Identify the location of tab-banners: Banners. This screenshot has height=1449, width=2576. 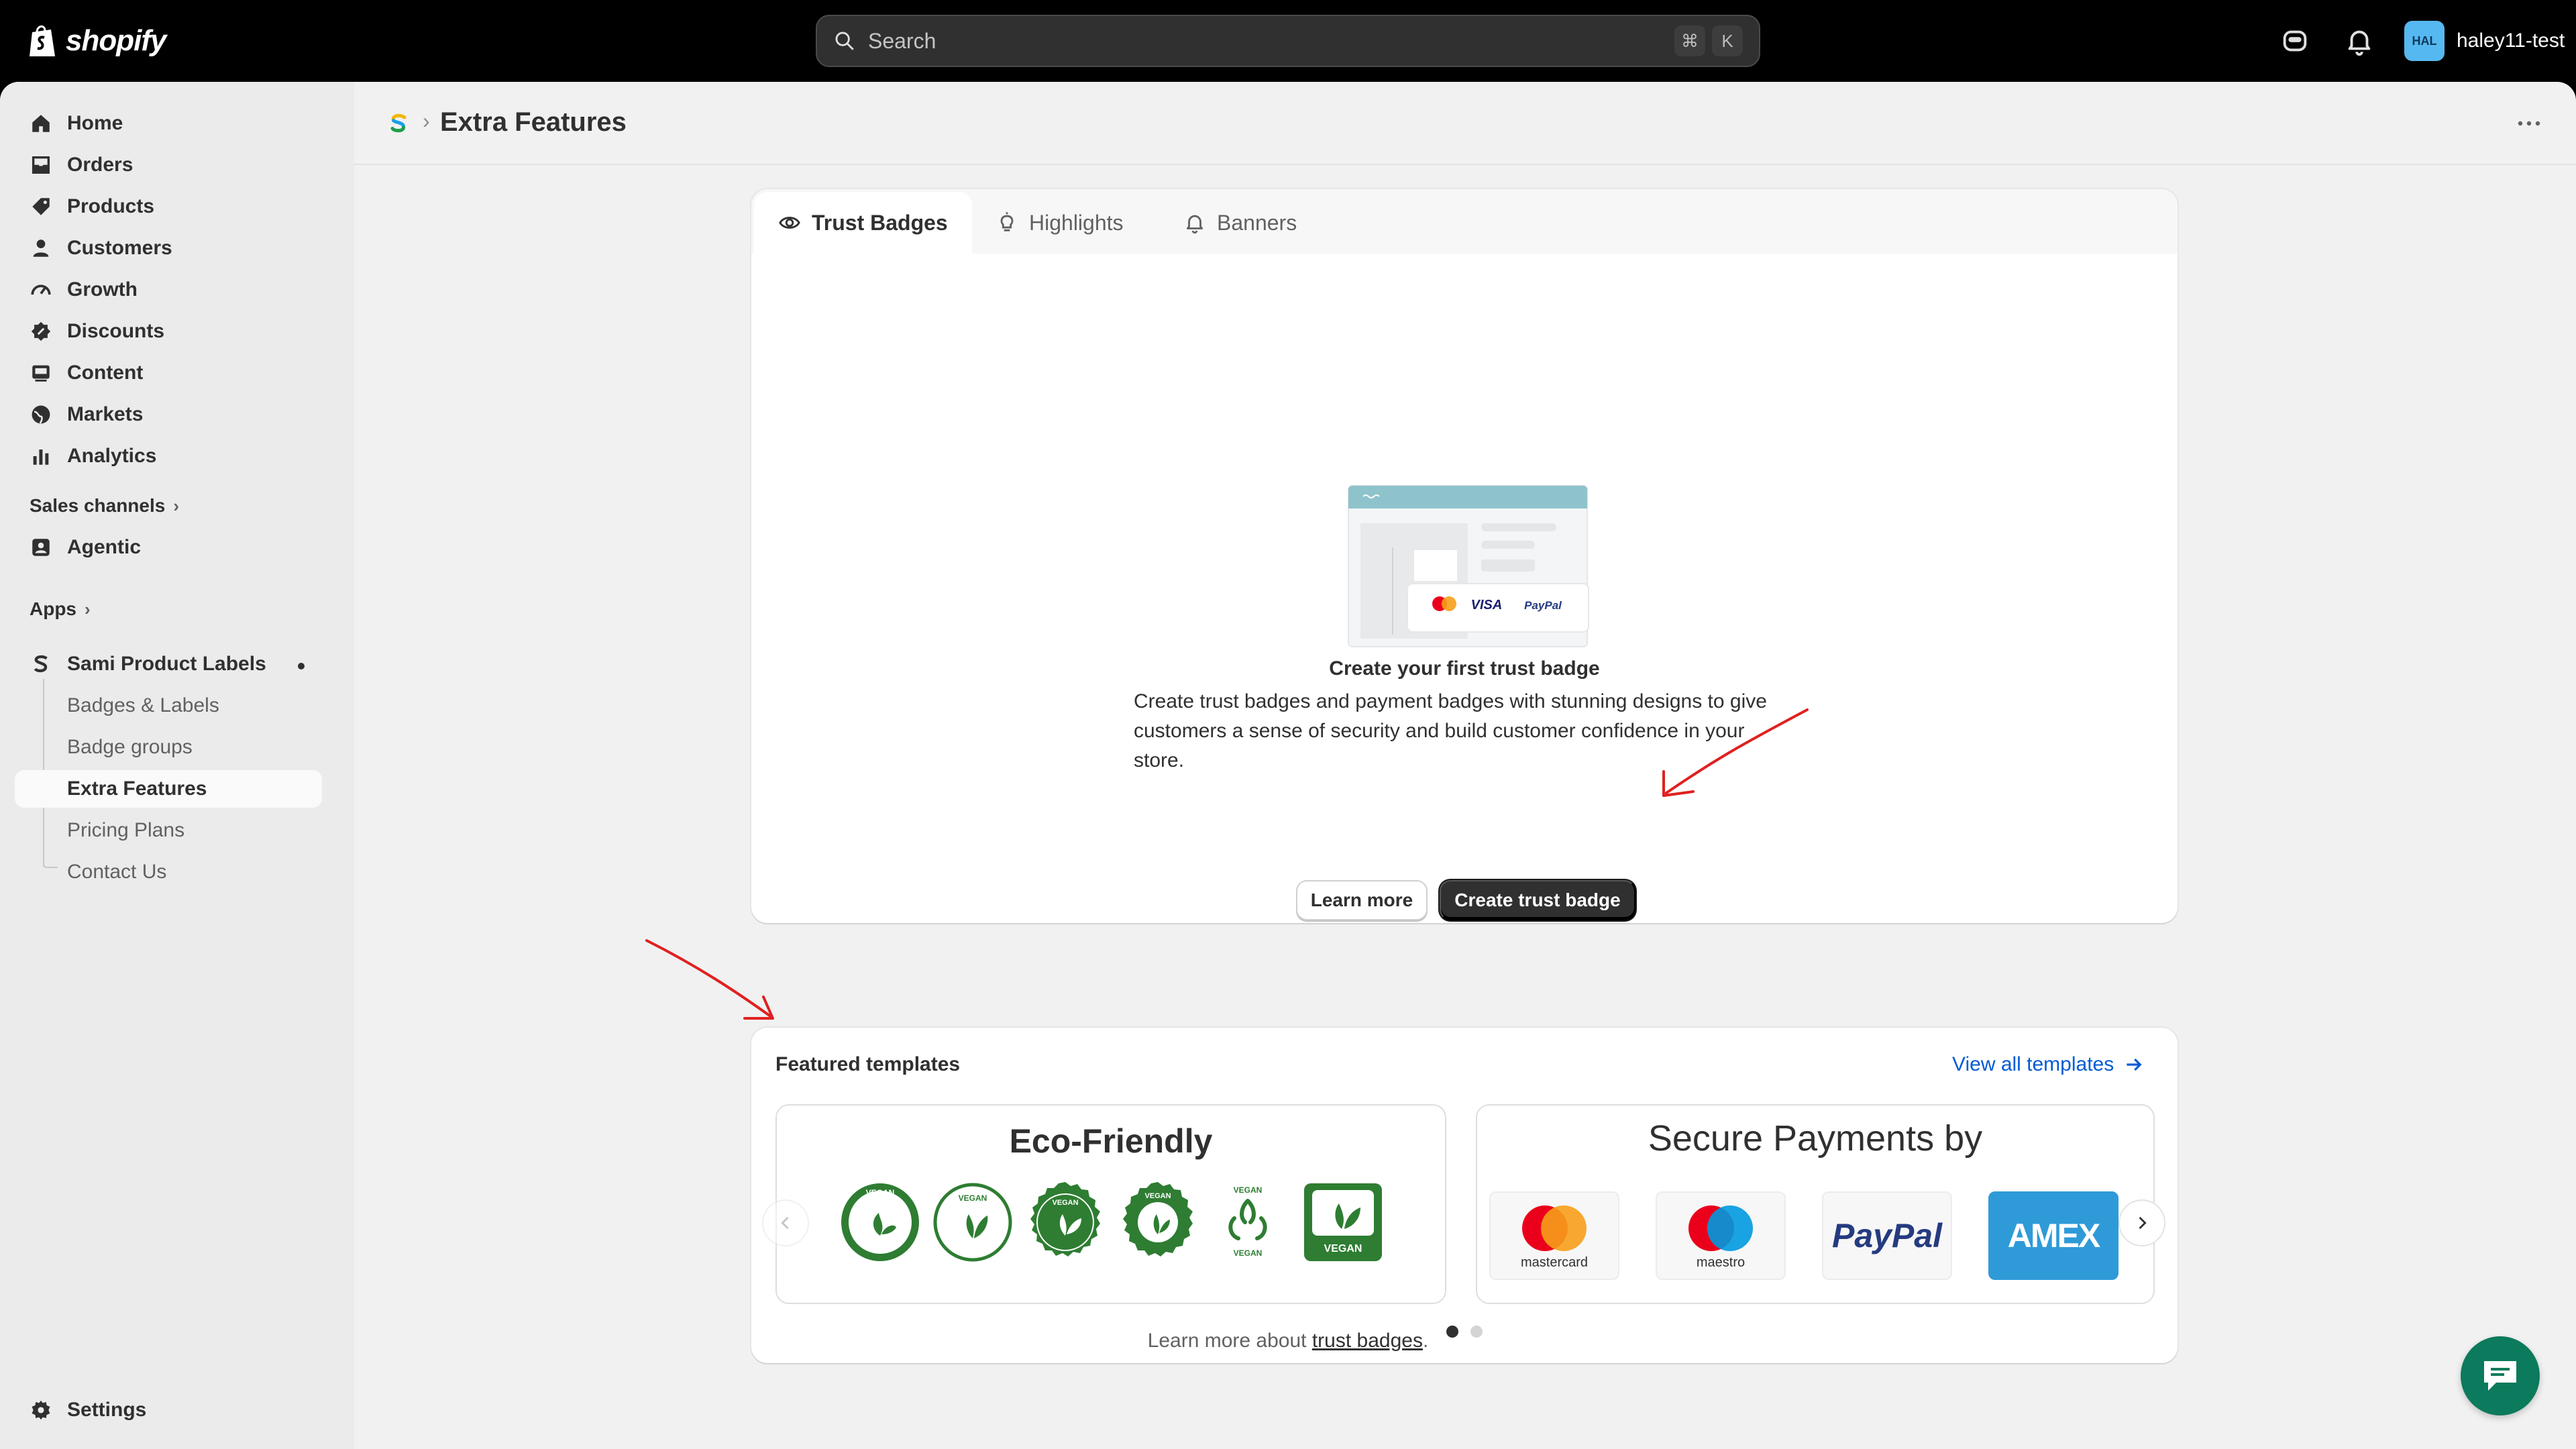
(1240, 223).